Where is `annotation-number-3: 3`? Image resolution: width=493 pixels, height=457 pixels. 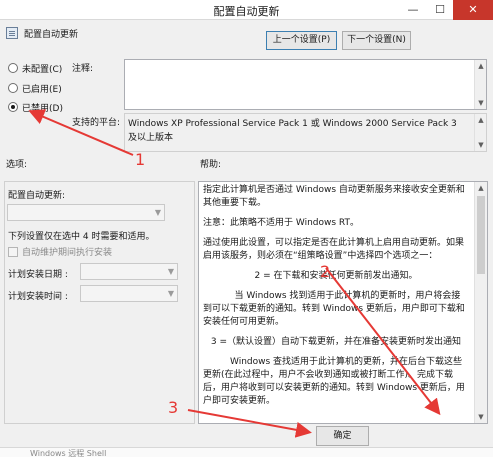 annotation-number-3: 3 is located at coordinates (173, 407).